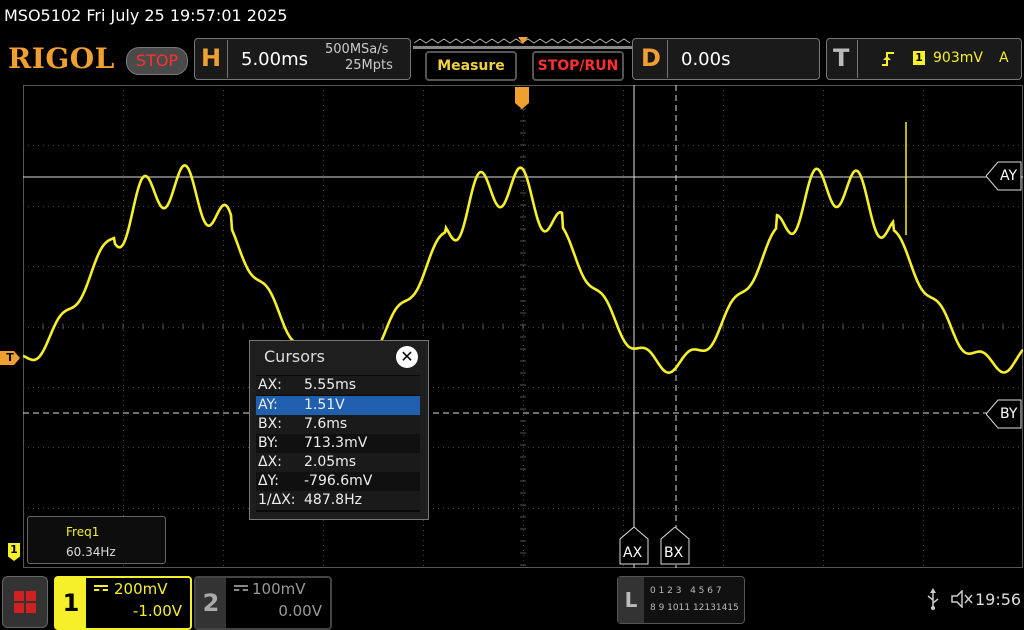 This screenshot has width=1024, height=630. Describe the element at coordinates (270, 424) in the screenshot. I see `row-key: BX:` at that location.